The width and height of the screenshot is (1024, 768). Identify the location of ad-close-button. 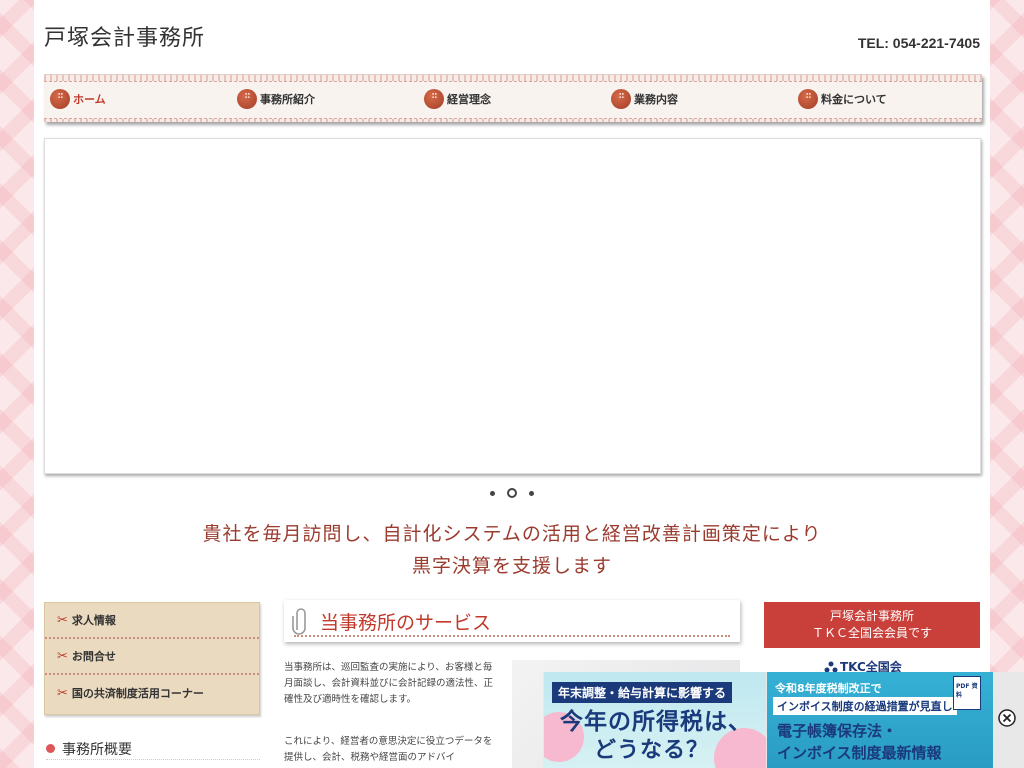
(1007, 718).